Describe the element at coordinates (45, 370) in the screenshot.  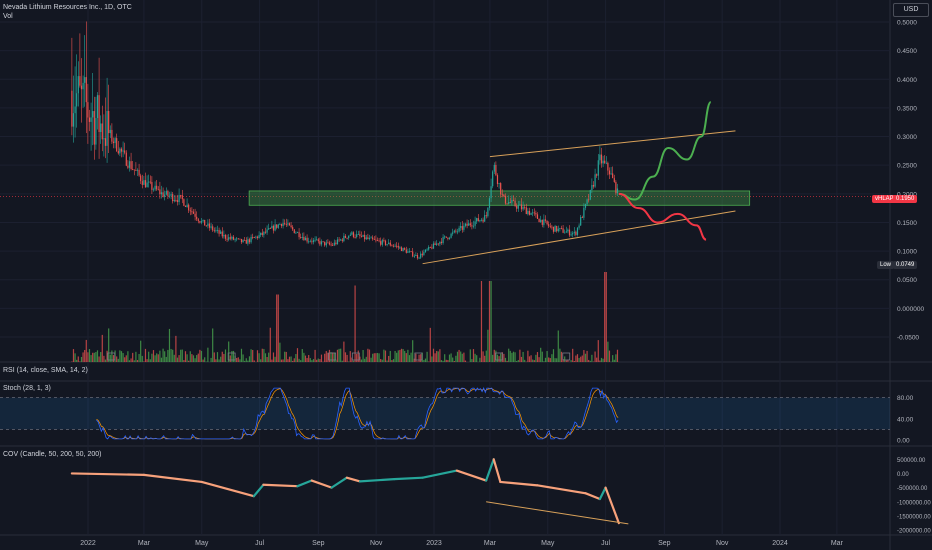
I see `rsi-legend: RSI (14, close, SMA, 14, 2)` at that location.